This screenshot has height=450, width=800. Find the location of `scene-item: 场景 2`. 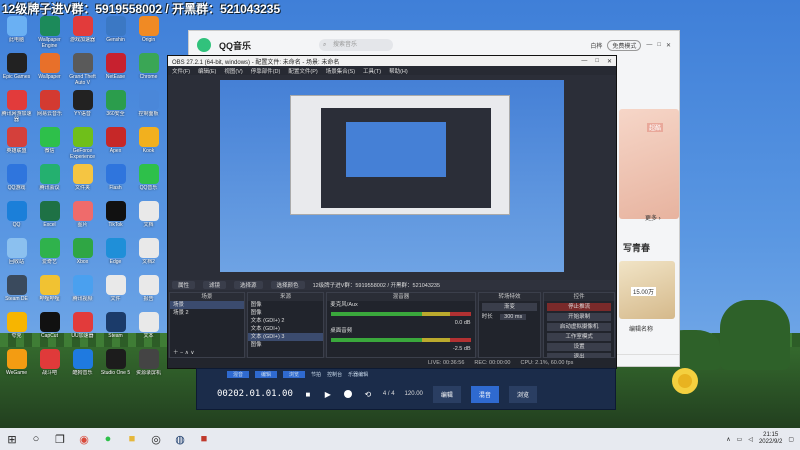

scene-item: 场景 2 is located at coordinates (207, 313).